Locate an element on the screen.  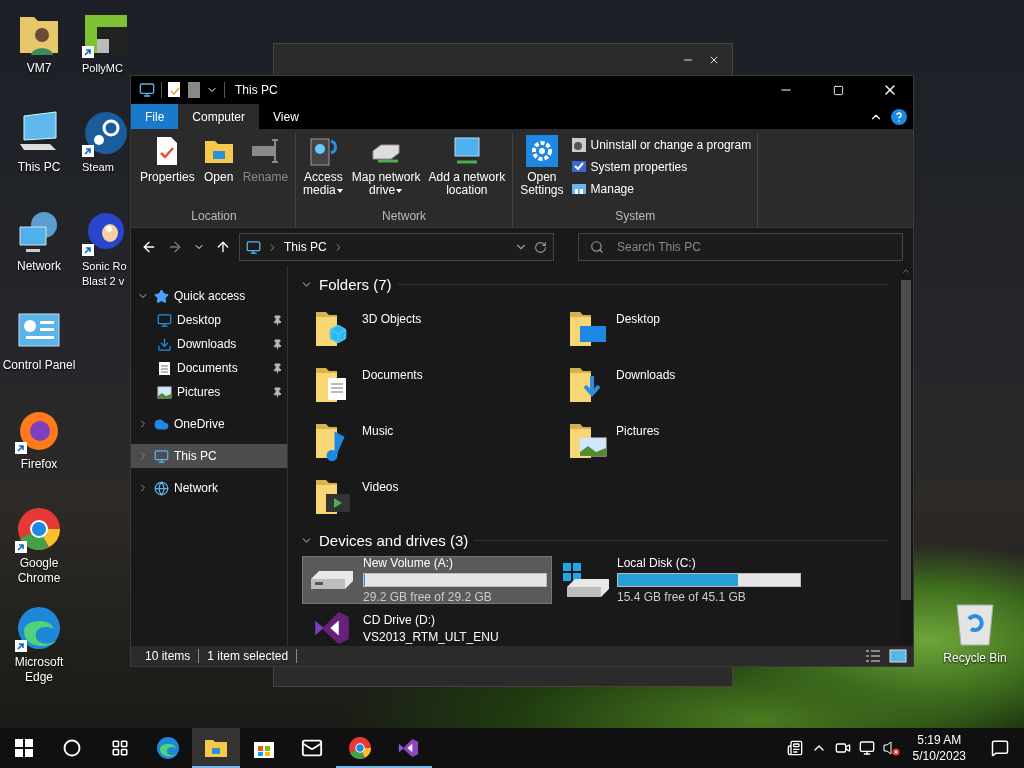
folder-name: Downloads is located at coordinates (646, 372).